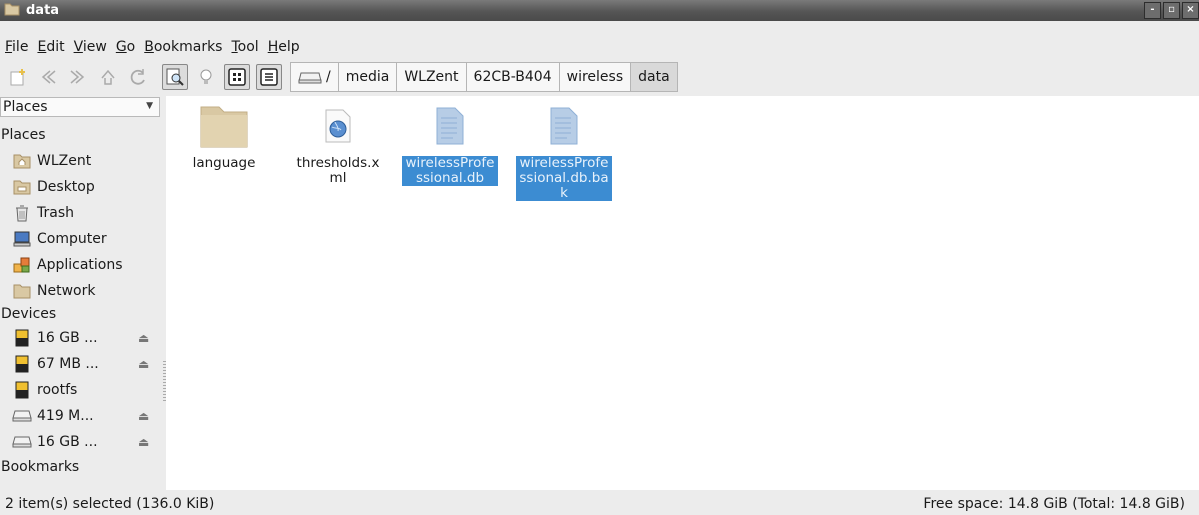  I want to click on file-name: thresholds.xml, so click(338, 170).